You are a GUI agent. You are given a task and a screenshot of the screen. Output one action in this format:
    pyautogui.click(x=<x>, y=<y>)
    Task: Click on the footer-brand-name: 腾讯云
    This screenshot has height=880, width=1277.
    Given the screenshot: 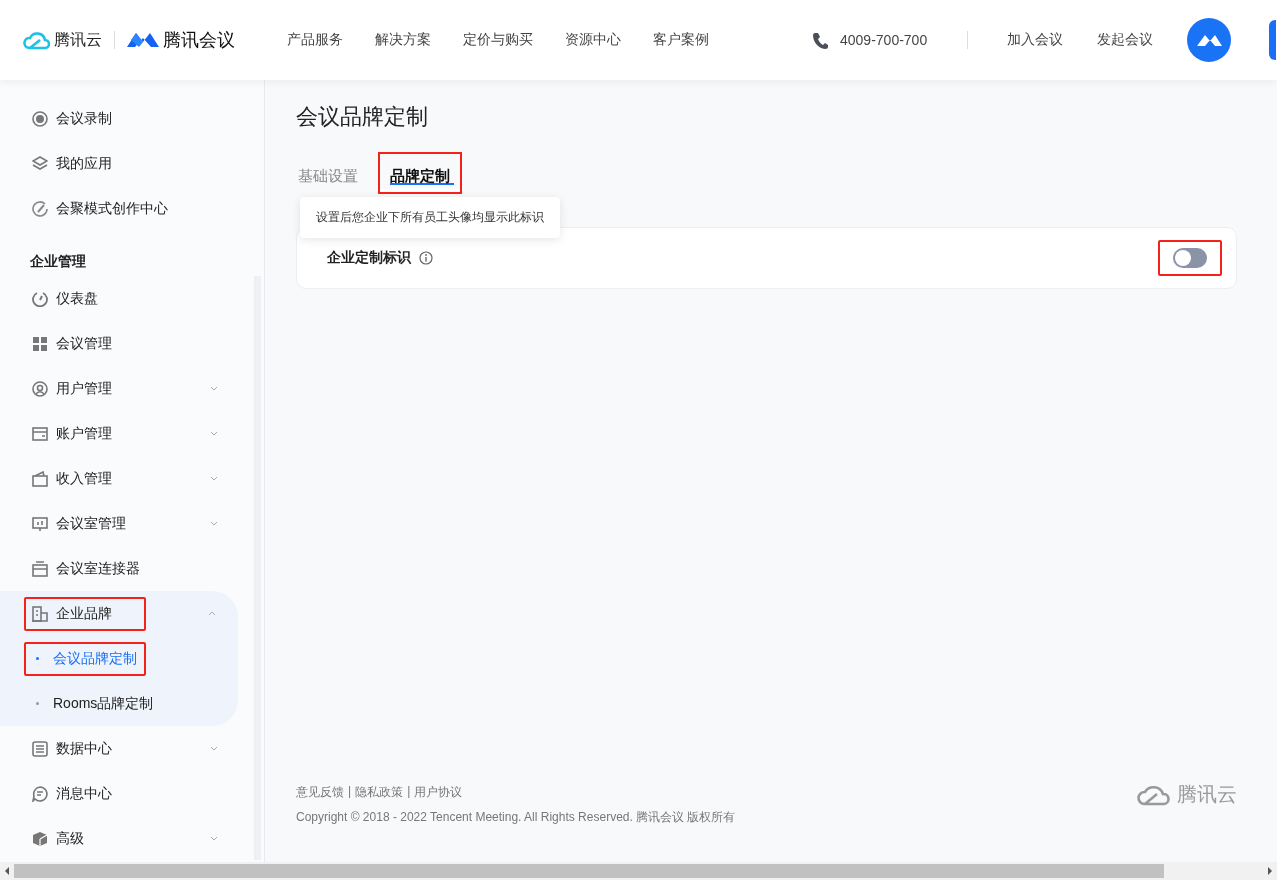 What is the action you would take?
    pyautogui.click(x=1207, y=794)
    